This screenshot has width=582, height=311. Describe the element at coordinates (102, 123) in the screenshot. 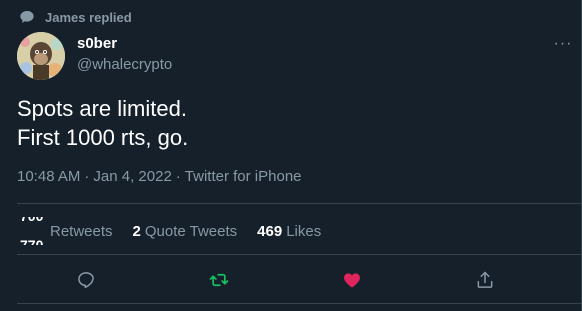

I see `tweet-text: Spots are limited. First 1000 rts, go.` at that location.